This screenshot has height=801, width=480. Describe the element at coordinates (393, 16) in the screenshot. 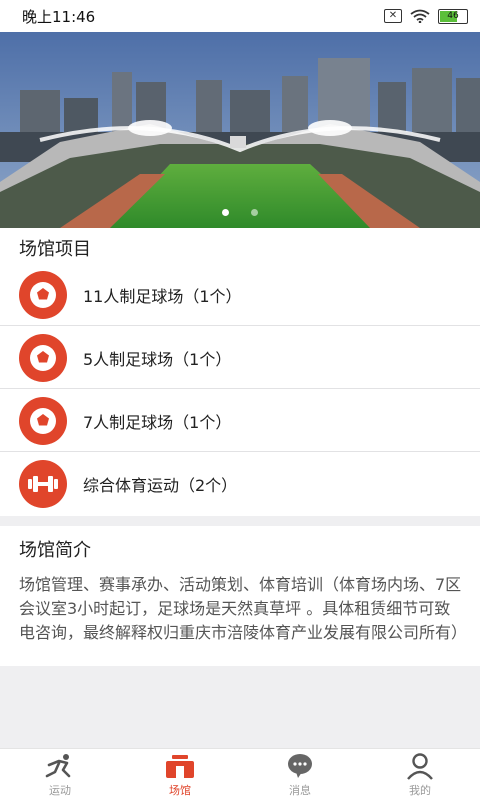

I see `sim-off-icon: ✕` at that location.